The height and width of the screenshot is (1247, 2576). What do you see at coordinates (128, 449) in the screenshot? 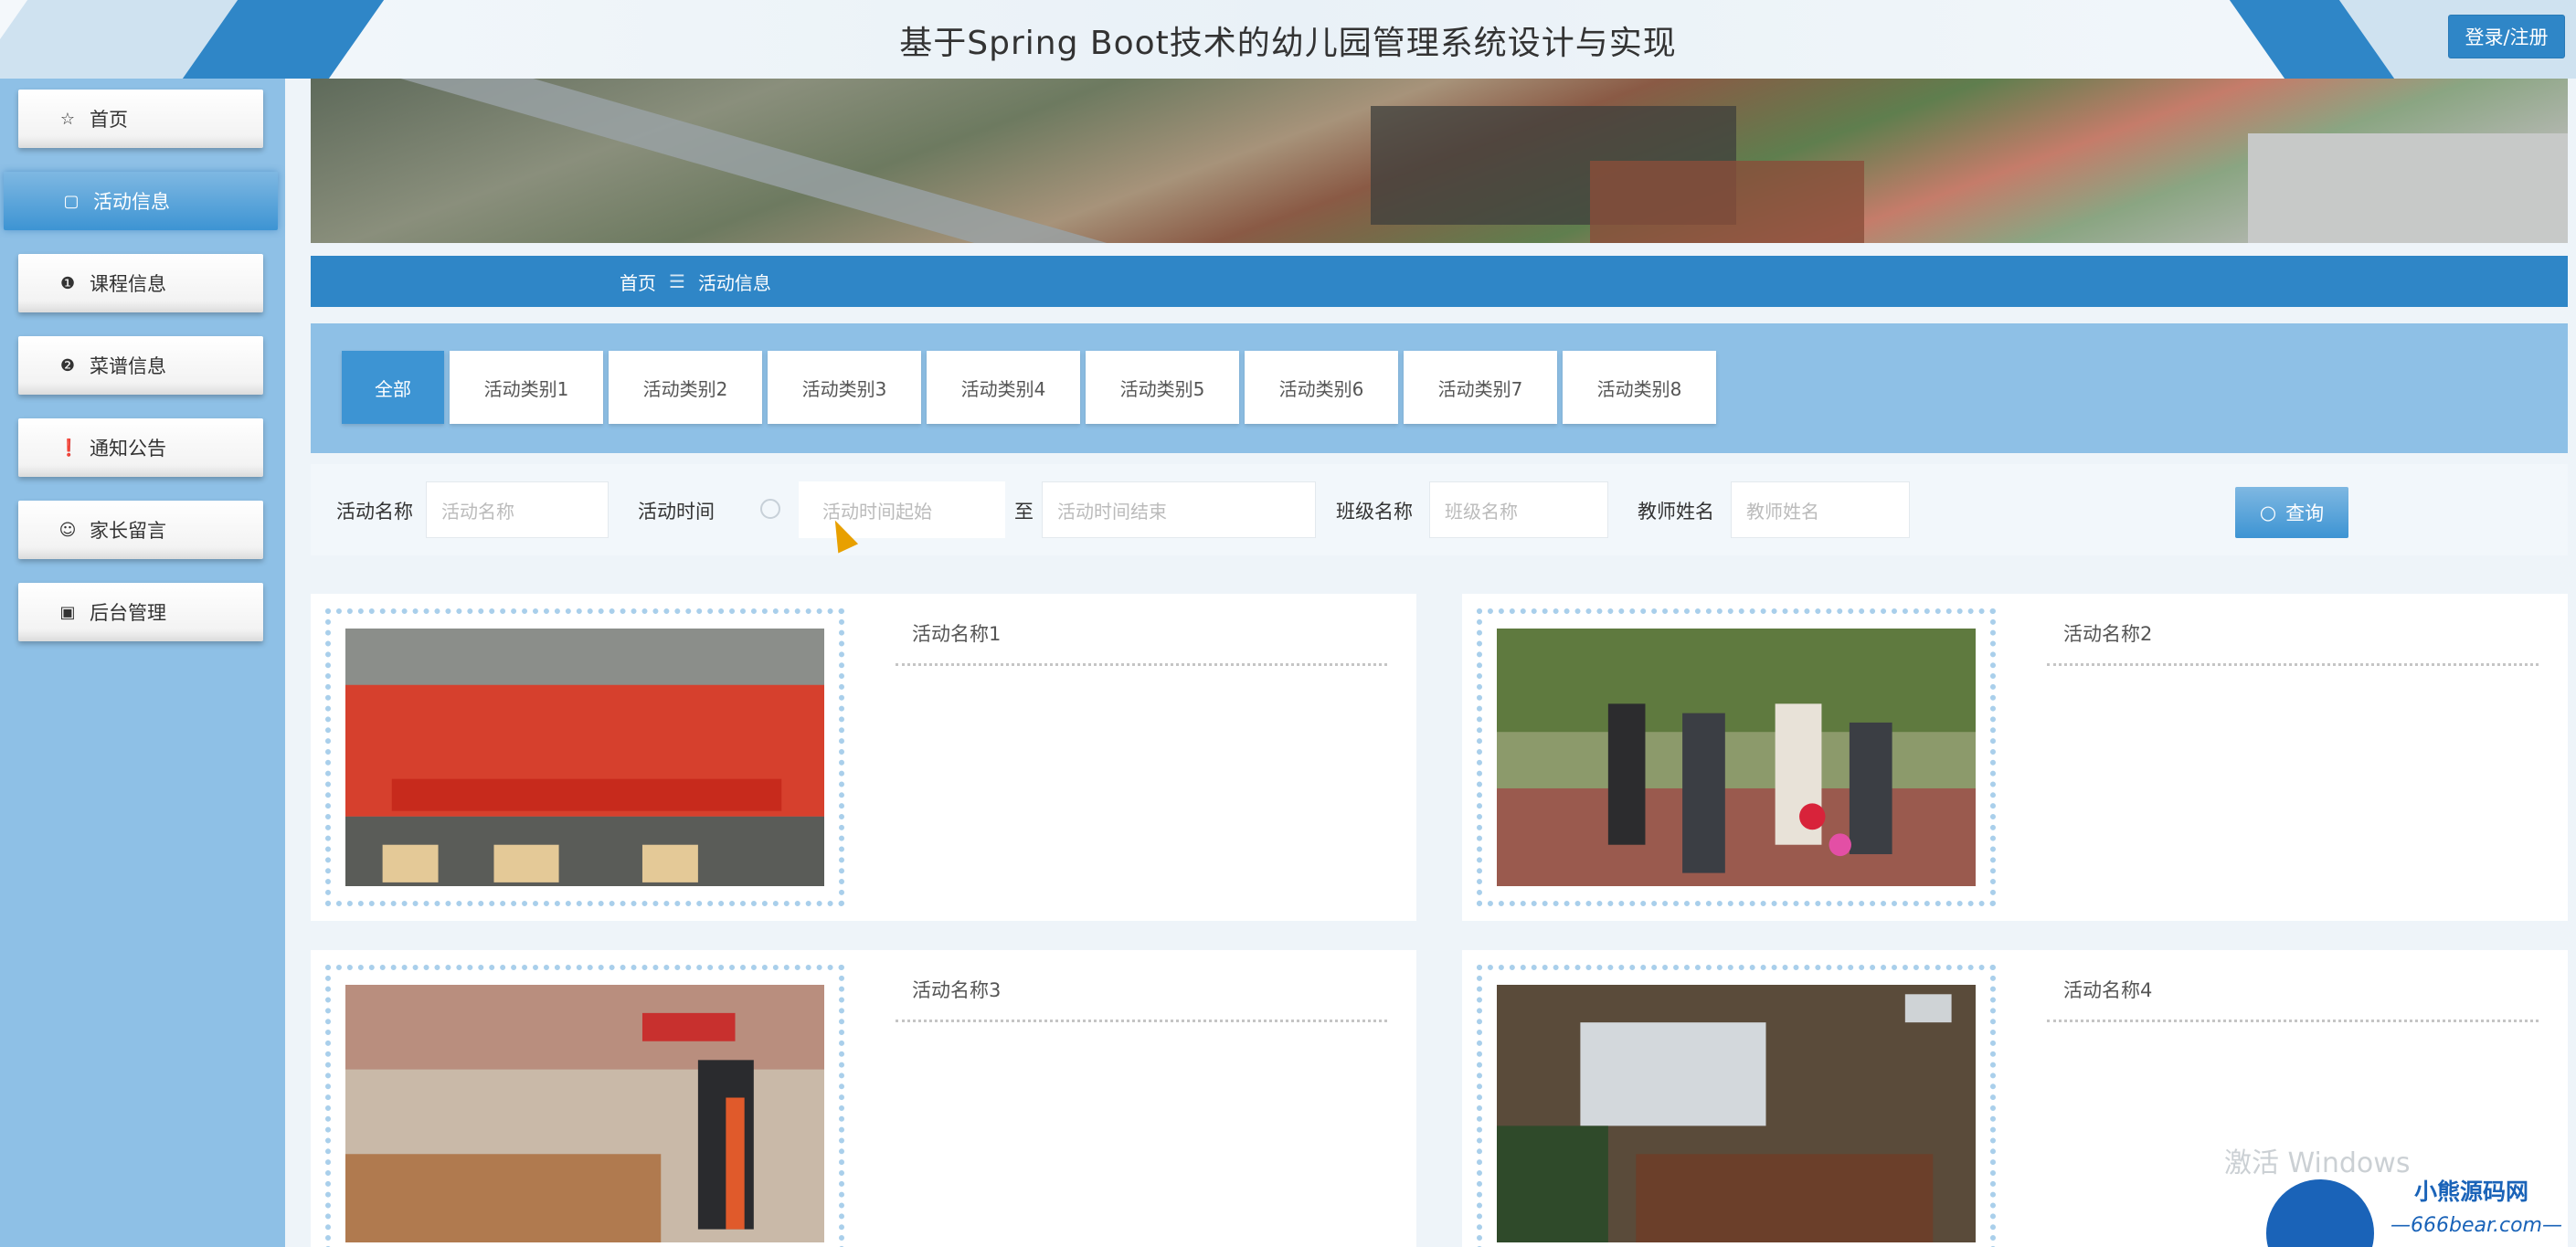
I see `sidebar-item-label: 通知公告` at bounding box center [128, 449].